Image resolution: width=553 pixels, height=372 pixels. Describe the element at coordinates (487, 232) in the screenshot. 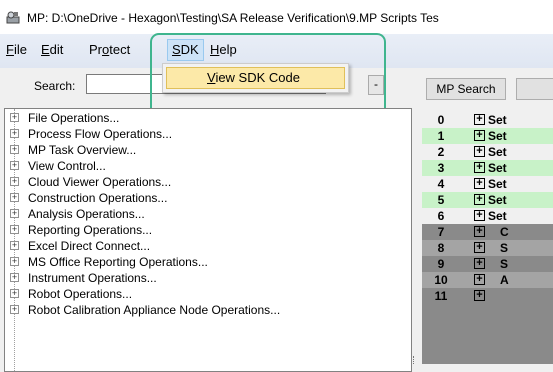

I see `grid-row-7: 7 + C` at that location.